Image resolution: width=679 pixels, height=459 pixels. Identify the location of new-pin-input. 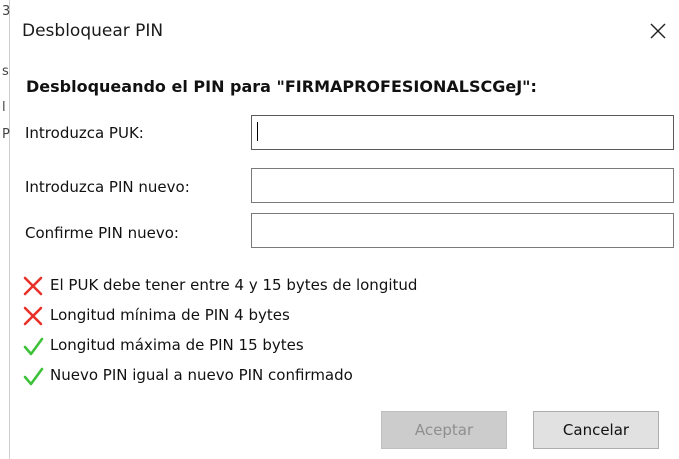
(462, 185).